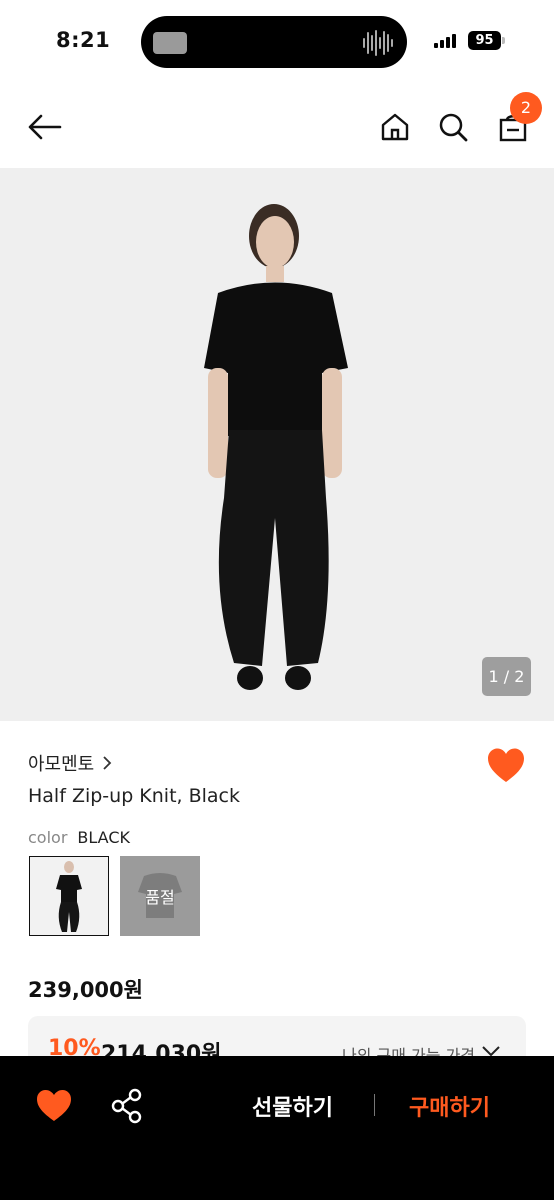  What do you see at coordinates (292, 1106) in the screenshot?
I see `gift-button: 선물하기` at bounding box center [292, 1106].